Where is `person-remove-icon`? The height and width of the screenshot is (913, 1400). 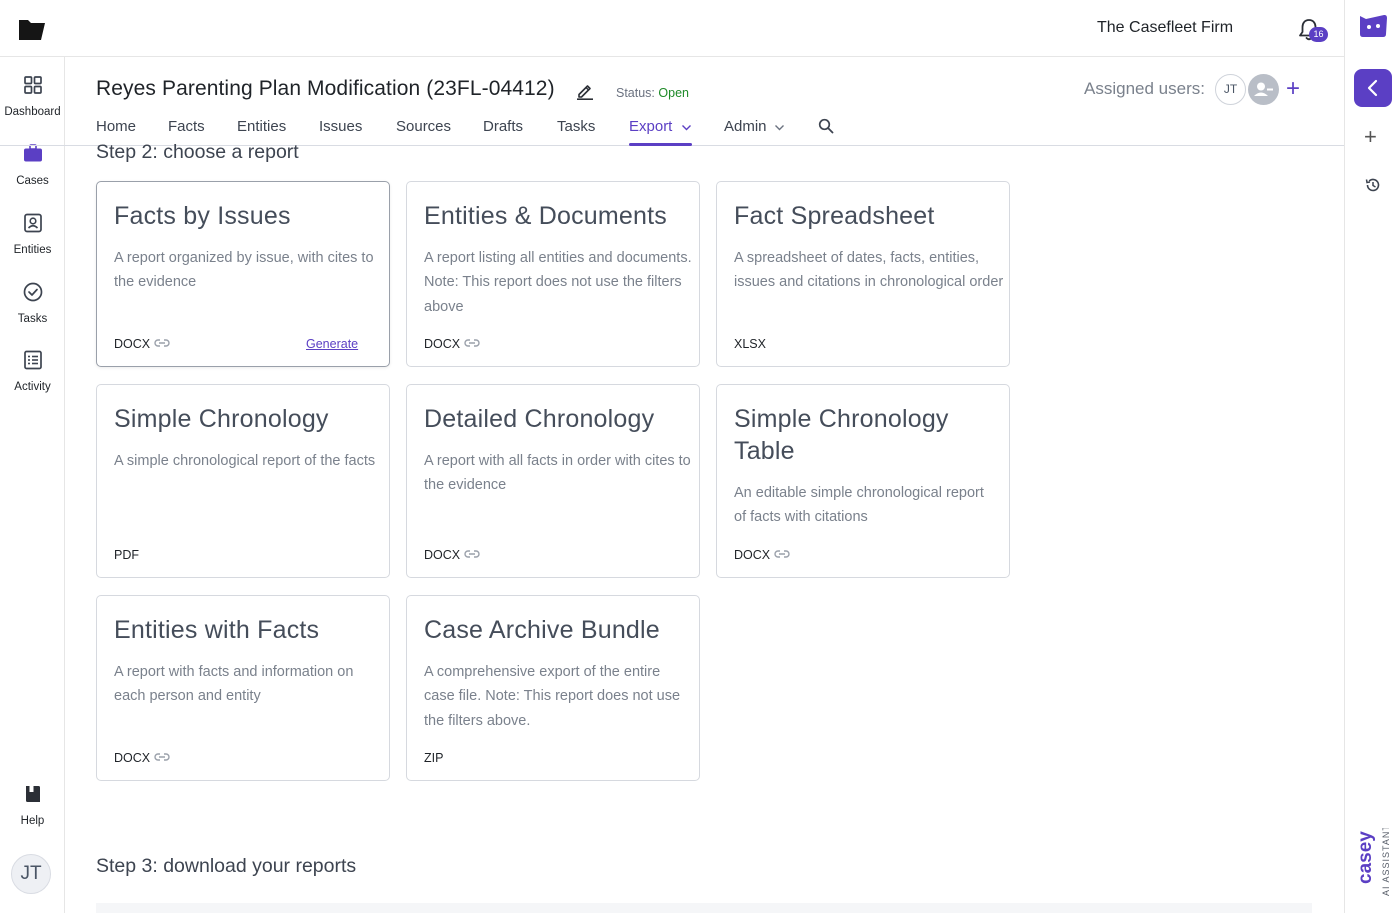 person-remove-icon is located at coordinates (1263, 89).